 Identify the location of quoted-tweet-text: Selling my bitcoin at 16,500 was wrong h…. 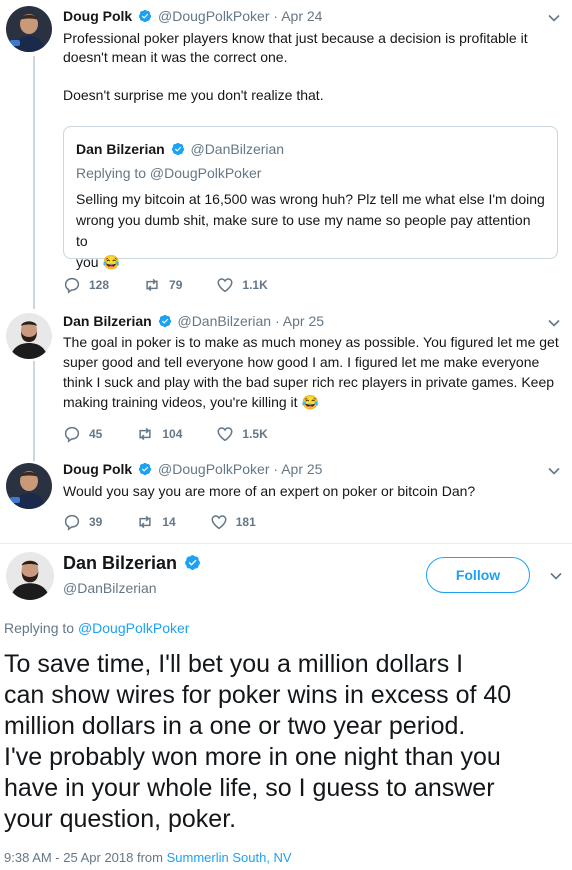
(311, 231).